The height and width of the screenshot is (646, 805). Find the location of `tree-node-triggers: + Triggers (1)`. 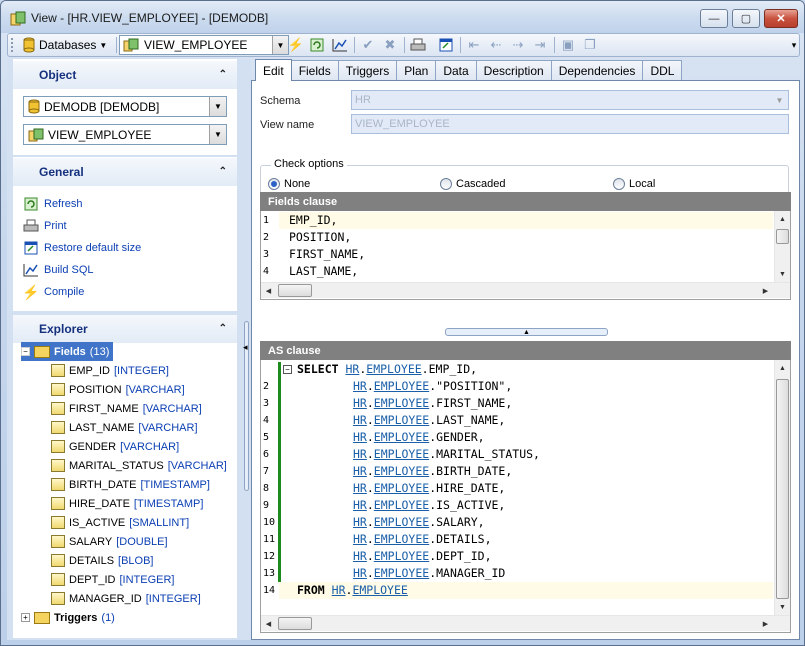

tree-node-triggers: + Triggers (1) is located at coordinates (68, 617).